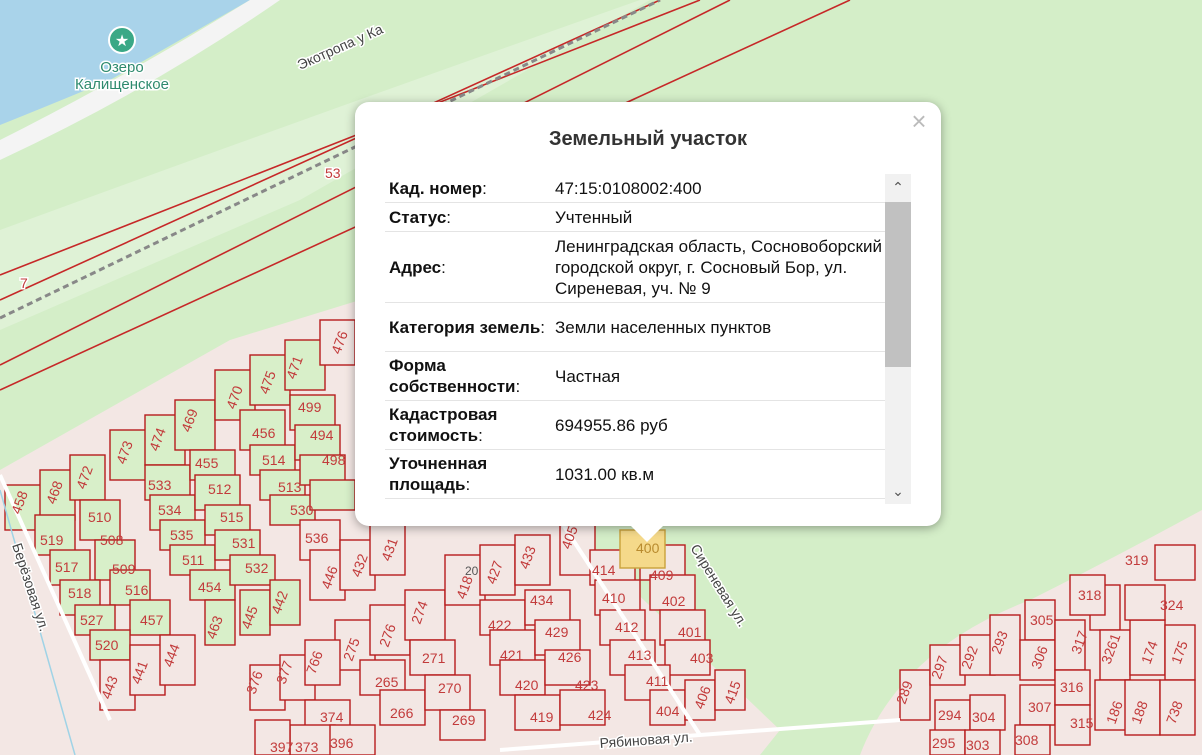  I want to click on plot-number: 498, so click(334, 460).